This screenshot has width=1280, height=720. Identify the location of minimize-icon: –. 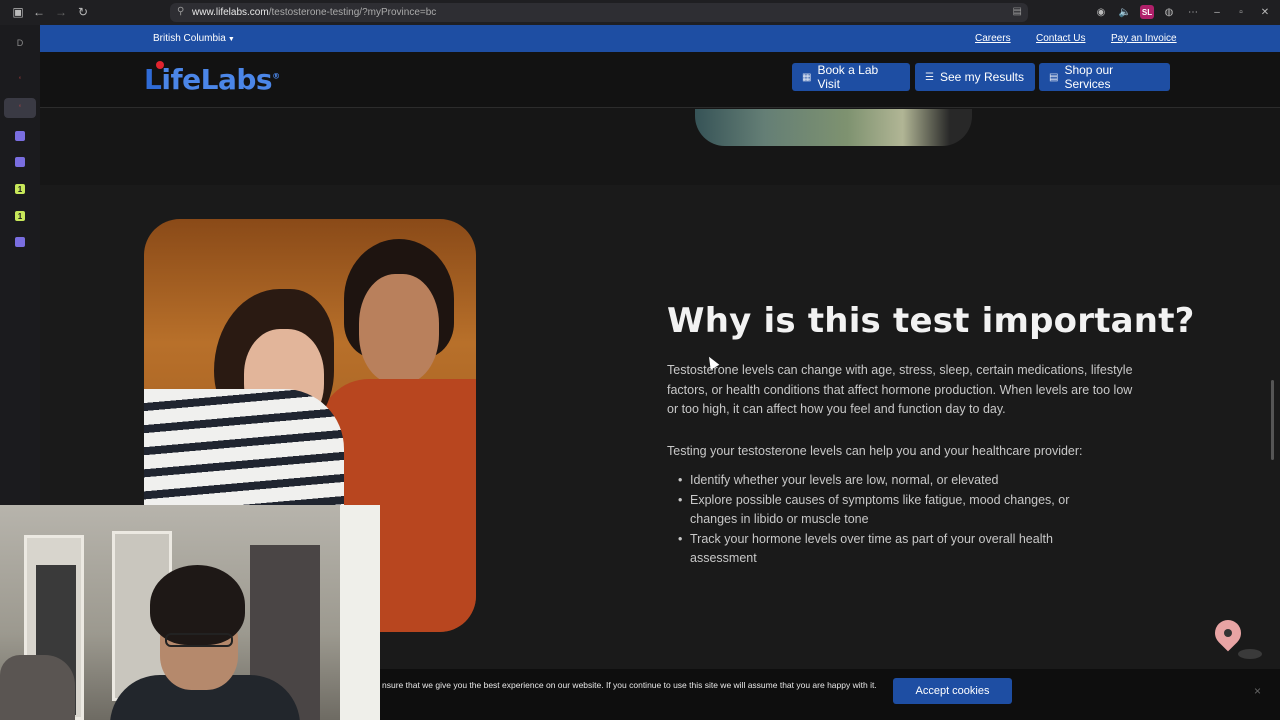
(1217, 12).